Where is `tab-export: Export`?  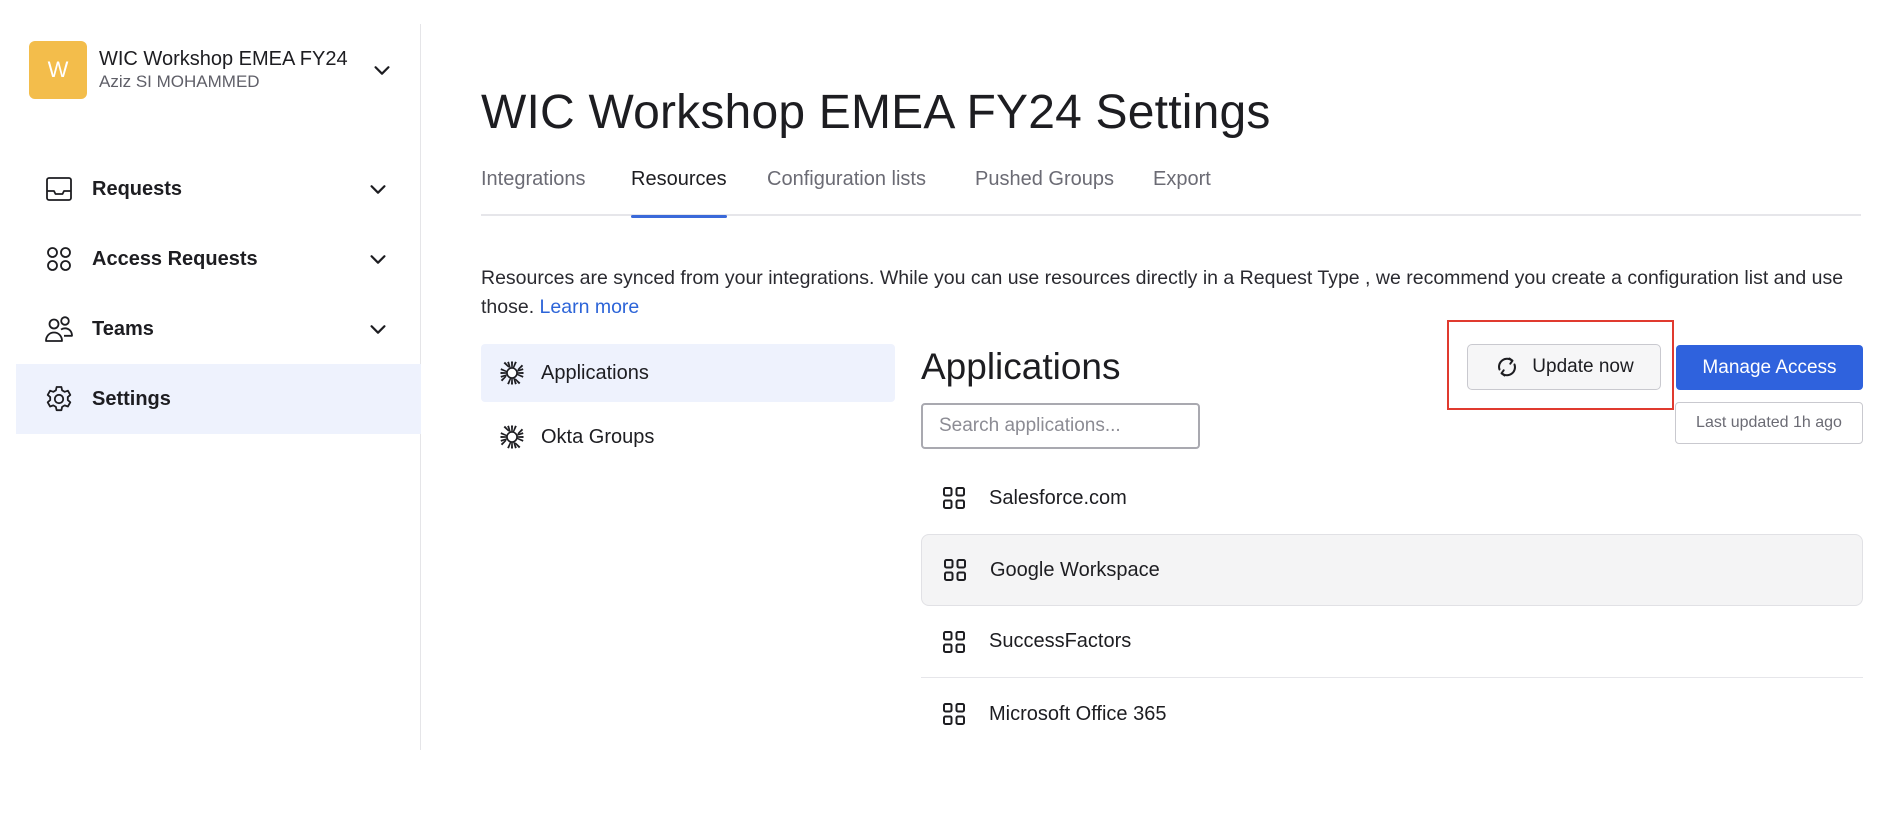 tab-export: Export is located at coordinates (1182, 192).